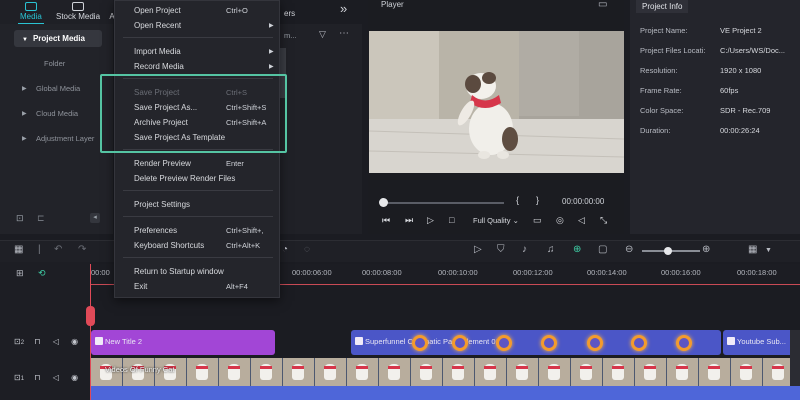  I want to click on display-icon: ▭, so click(537, 220).